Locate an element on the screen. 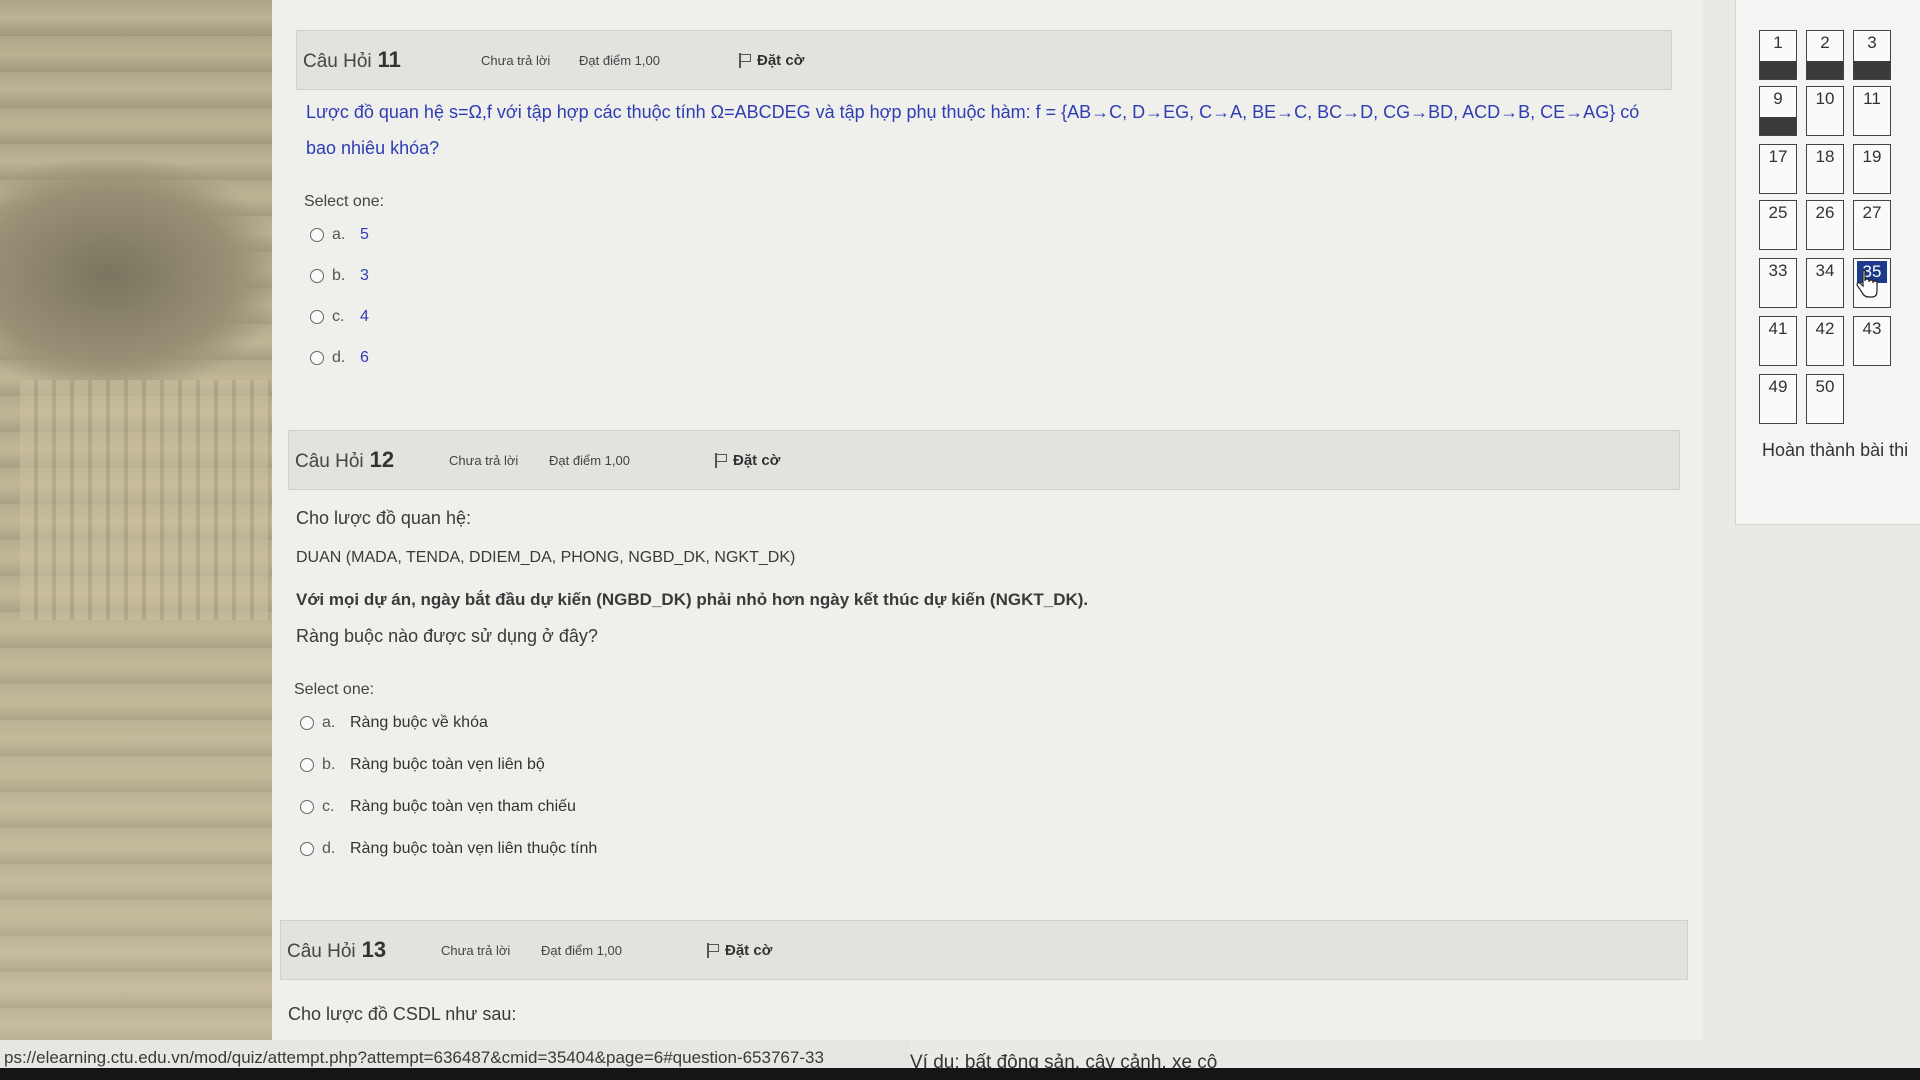 Image resolution: width=1920 pixels, height=1080 pixels. answer-option-a: a. 5 is located at coordinates (339, 235).